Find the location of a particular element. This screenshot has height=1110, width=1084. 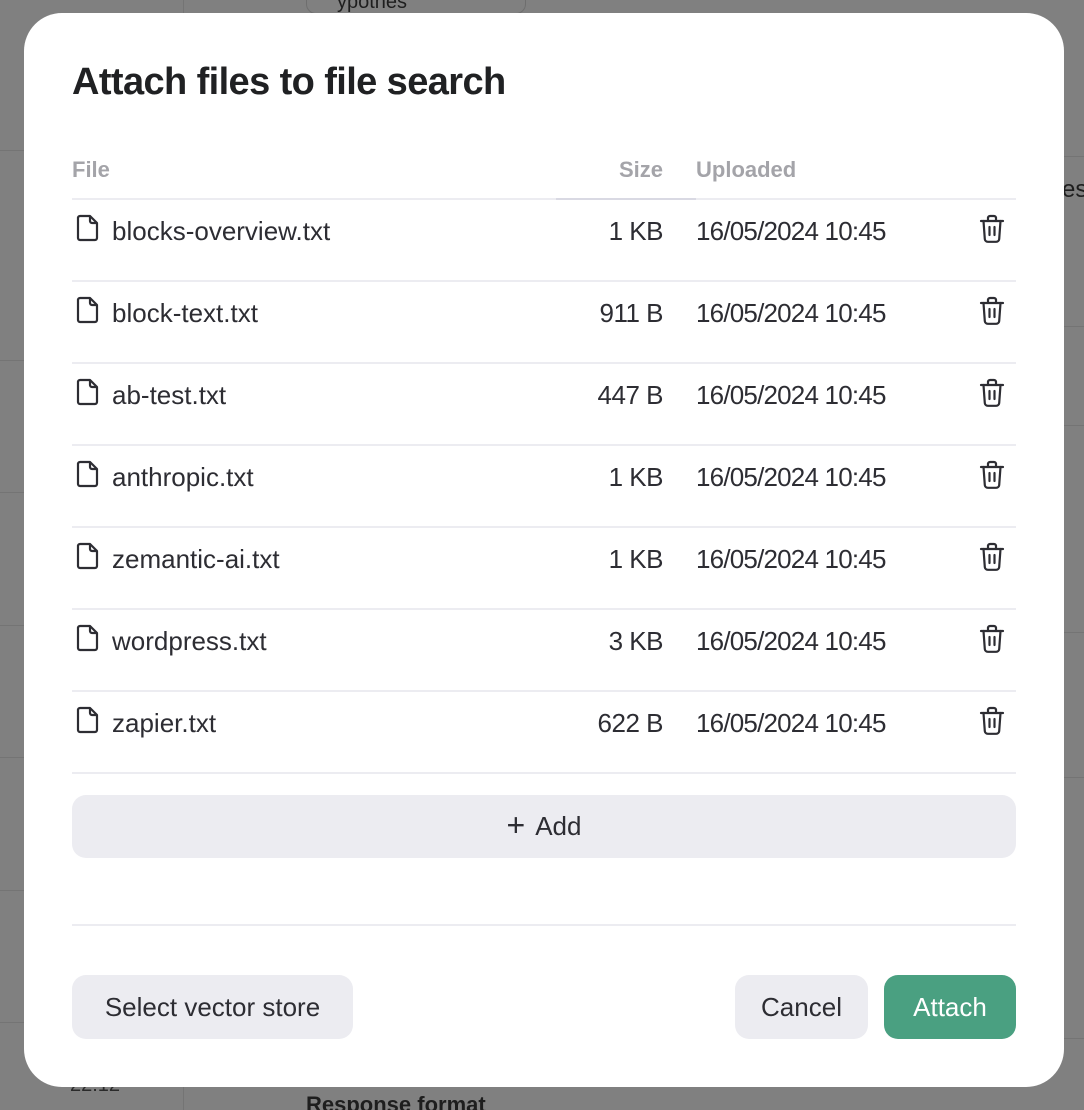

background-section-label: Response format is located at coordinates (396, 1101).